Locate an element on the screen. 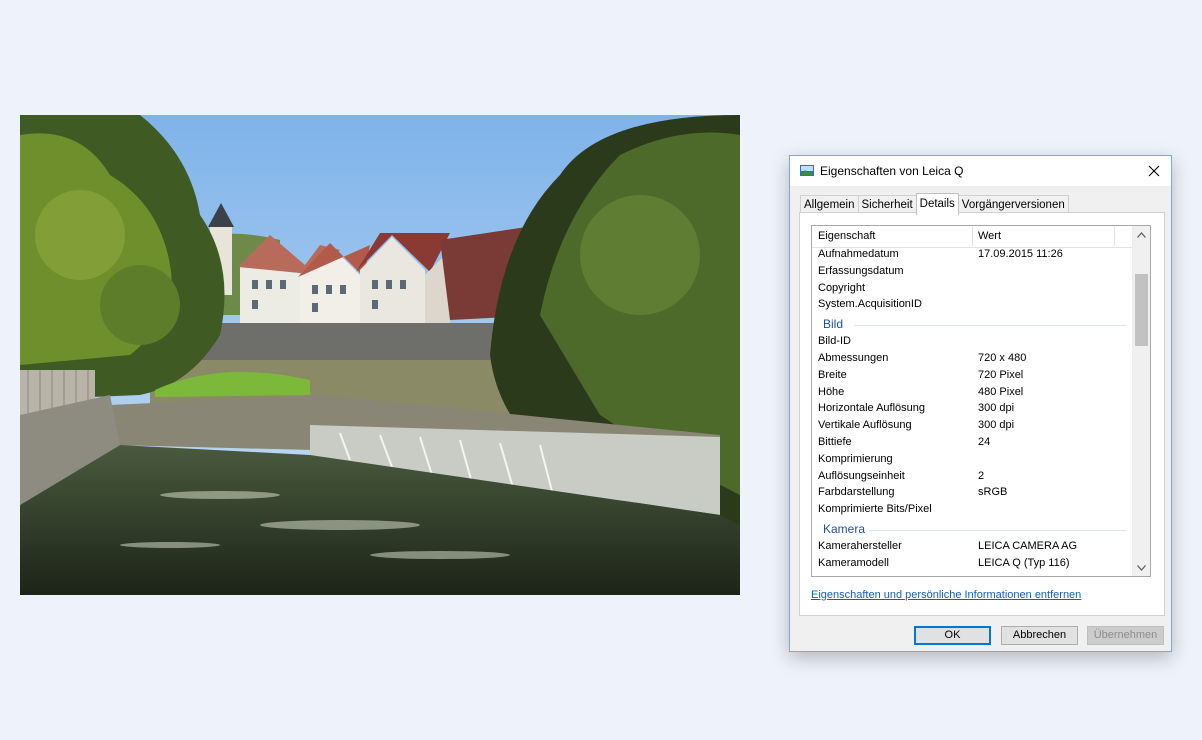 This screenshot has height=740, width=1202. property-row: Kameramodell LEICA Q (Typ 116) is located at coordinates (972, 564).